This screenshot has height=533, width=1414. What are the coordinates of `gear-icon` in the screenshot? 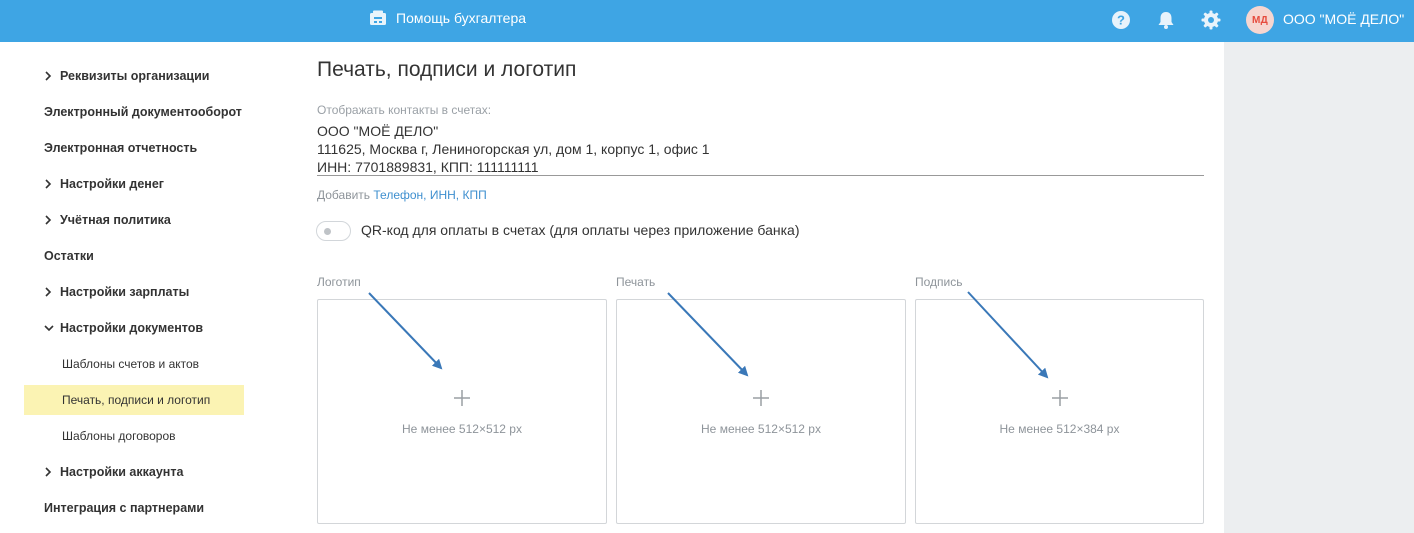 It's located at (1211, 20).